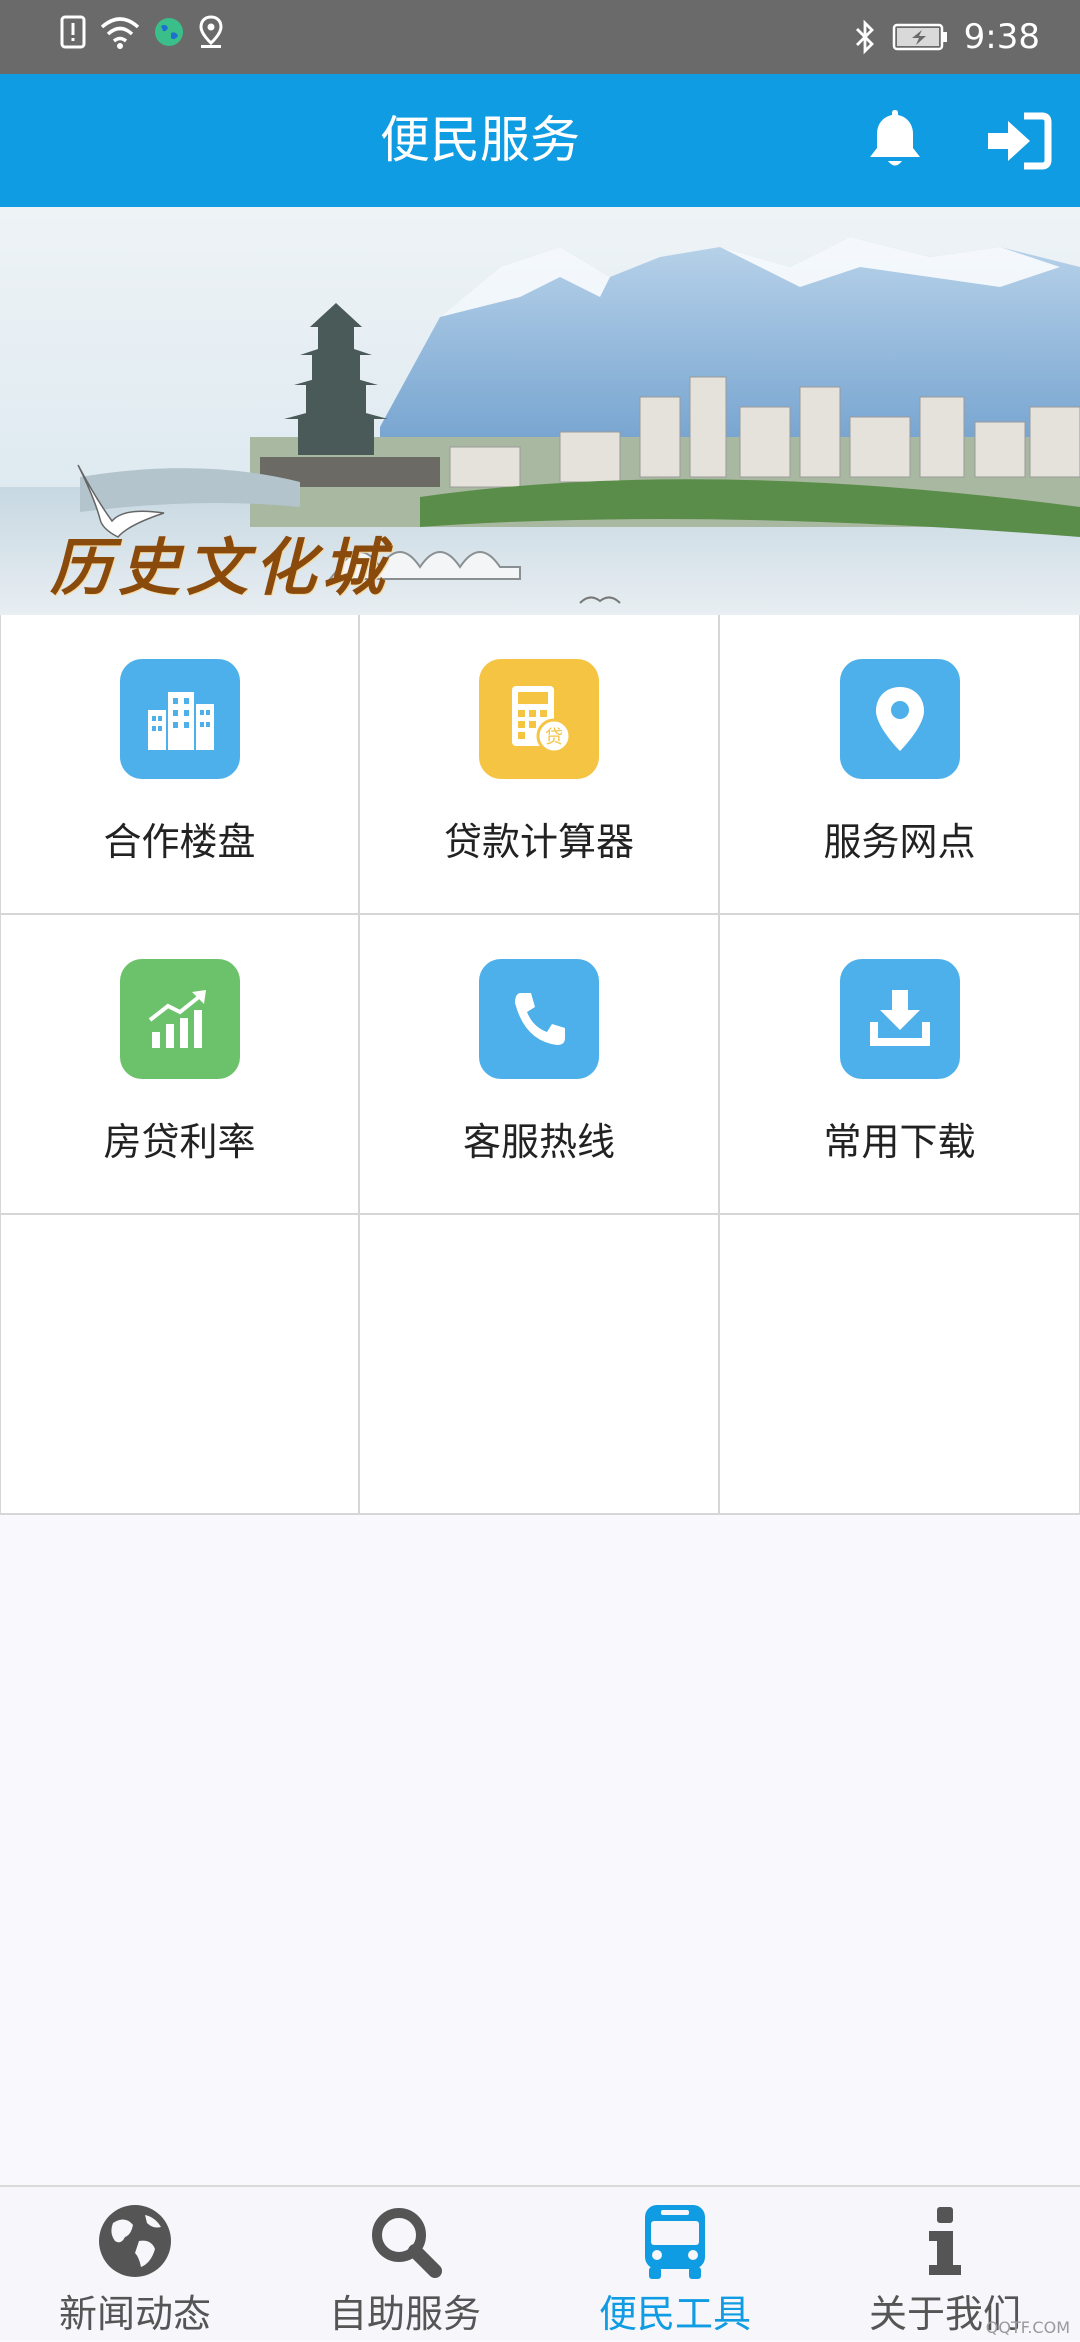  I want to click on tab-news: 新闻动态, so click(135, 2264).